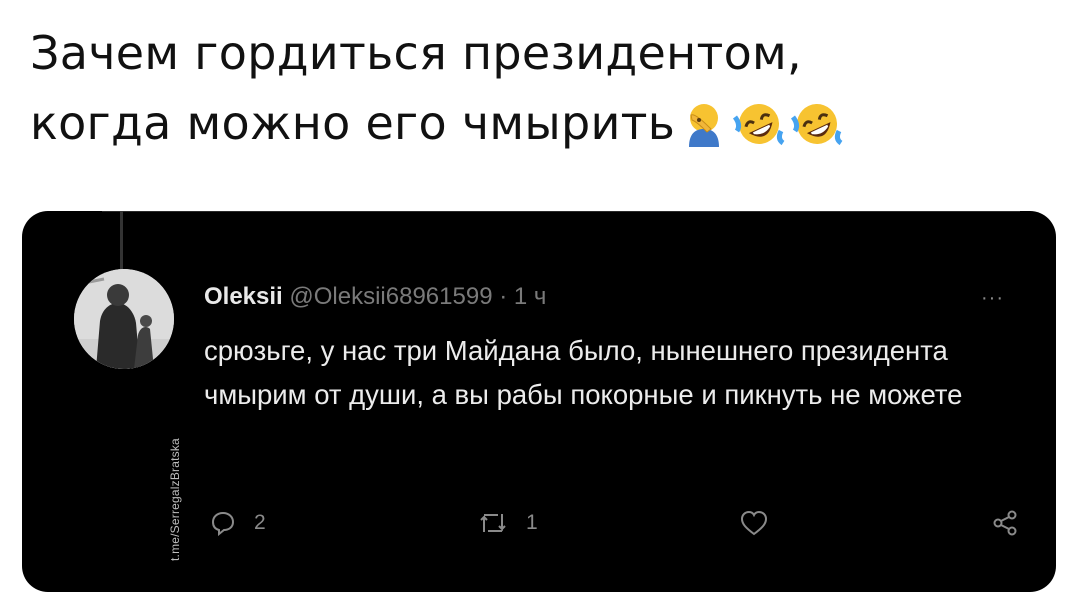 The height and width of the screenshot is (616, 1080). I want to click on tweet-time: 1 ч, so click(530, 296).